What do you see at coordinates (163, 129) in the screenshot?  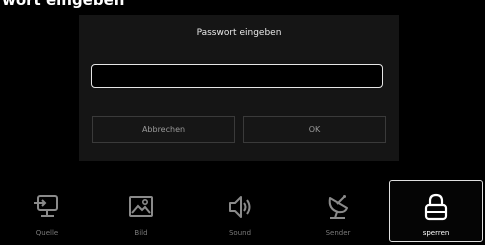 I see `cancel-button: Abbrechen` at bounding box center [163, 129].